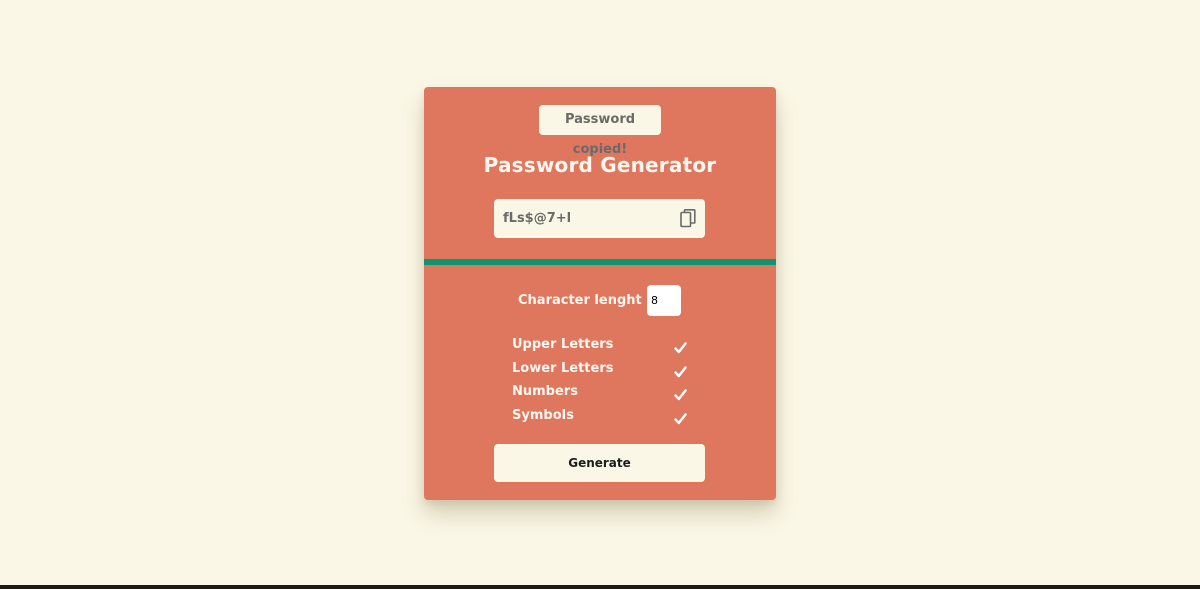 This screenshot has height=589, width=1200. What do you see at coordinates (600, 587) in the screenshot?
I see `bottom-border` at bounding box center [600, 587].